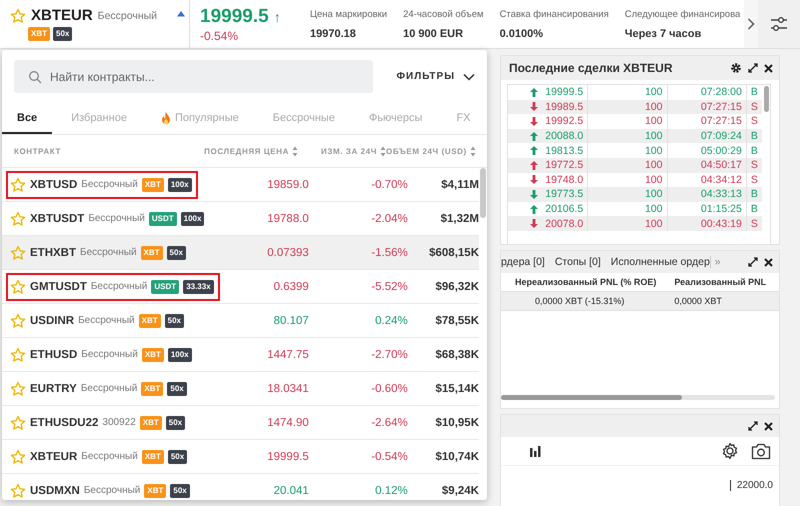  Describe the element at coordinates (277, 16) in the screenshot. I see `trend-arrow: ↑` at that location.